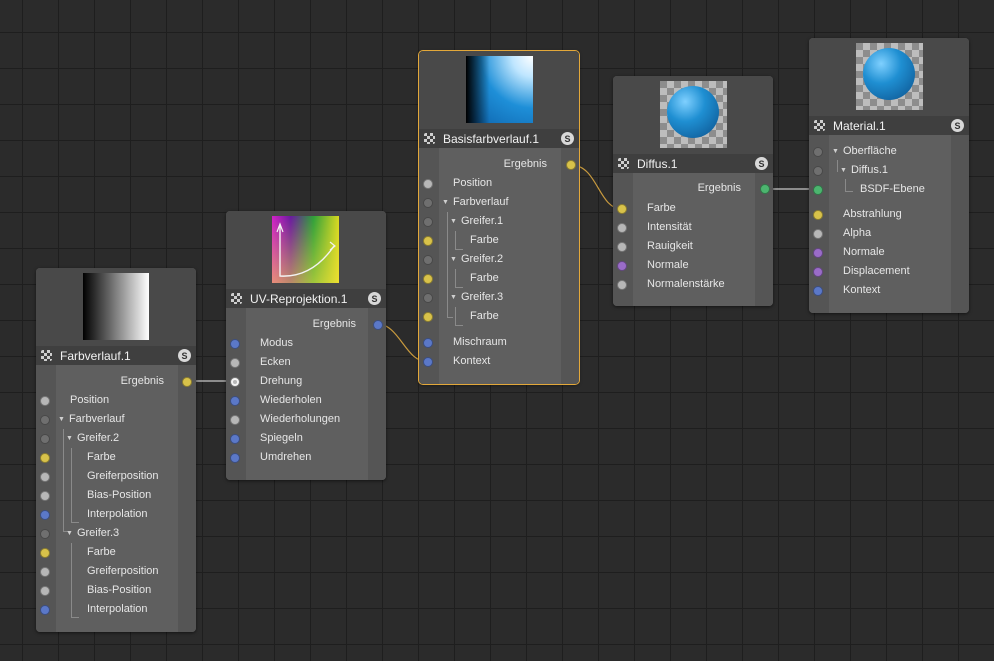 The height and width of the screenshot is (661, 994). Describe the element at coordinates (306, 362) in the screenshot. I see `port-row-ecken: Ecken` at that location.